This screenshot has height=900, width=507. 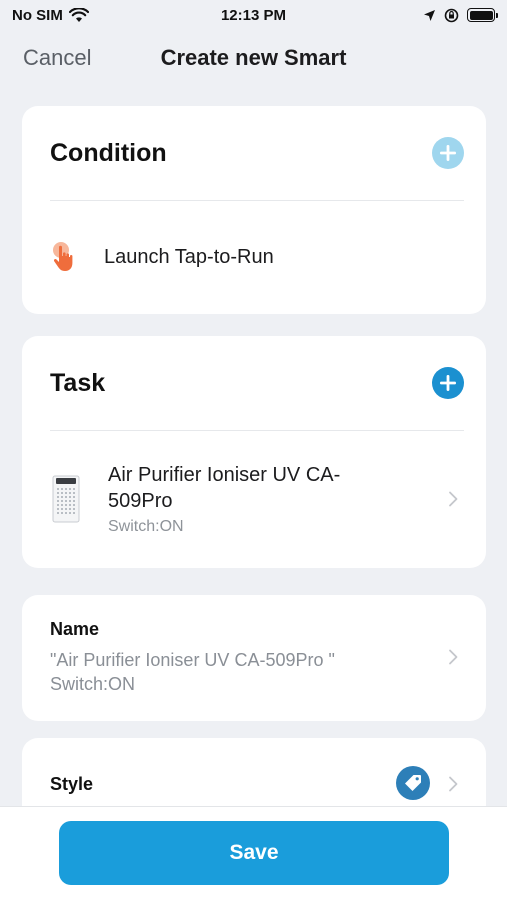 I want to click on status-bar: No SIM 12:13 PM, so click(x=253, y=15).